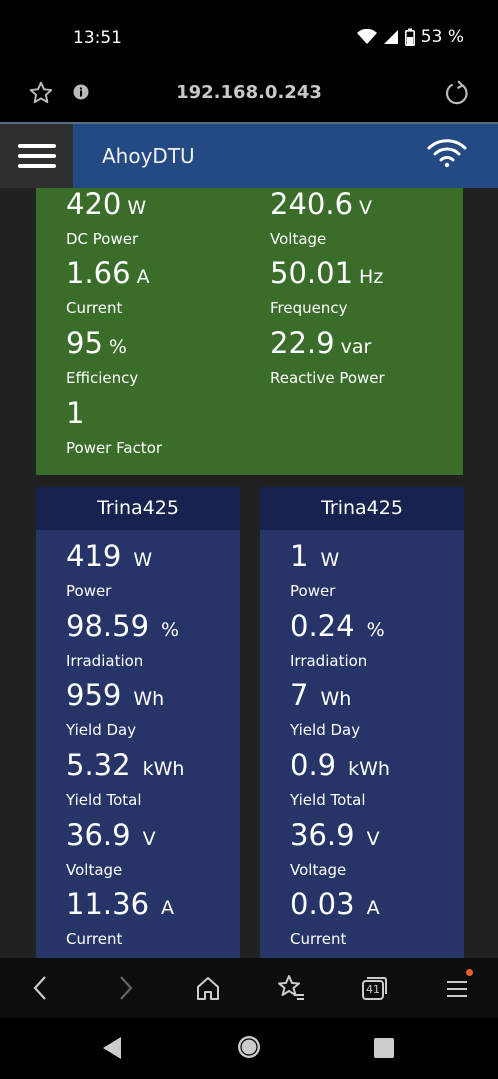 This screenshot has width=498, height=1079. Describe the element at coordinates (299, 695) in the screenshot. I see `metric-value: 7` at that location.